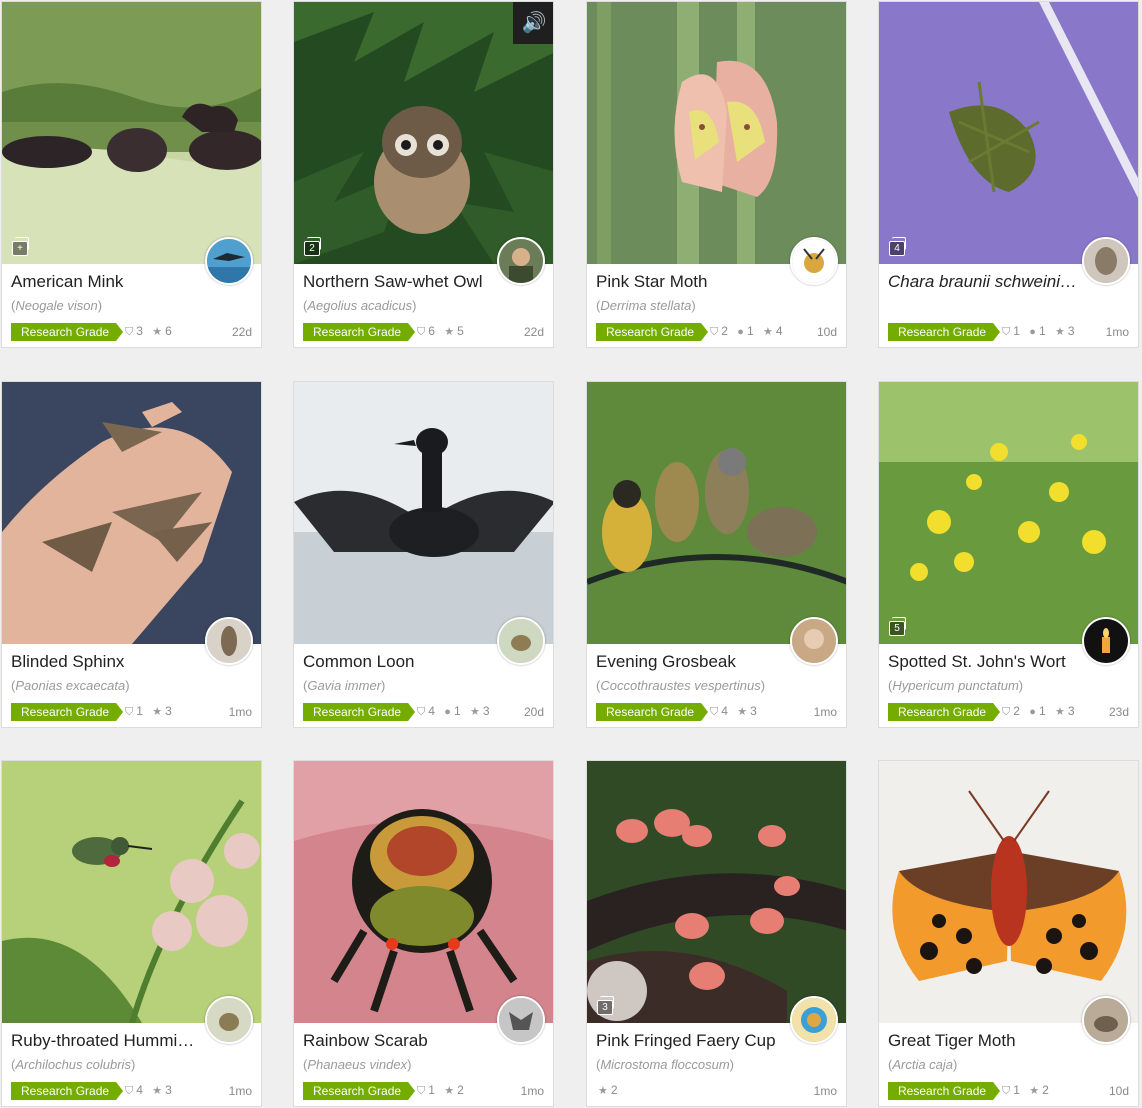 The image size is (1142, 1108). Describe the element at coordinates (691, 662) in the screenshot. I see `common-name: Evening Grosbeak` at that location.